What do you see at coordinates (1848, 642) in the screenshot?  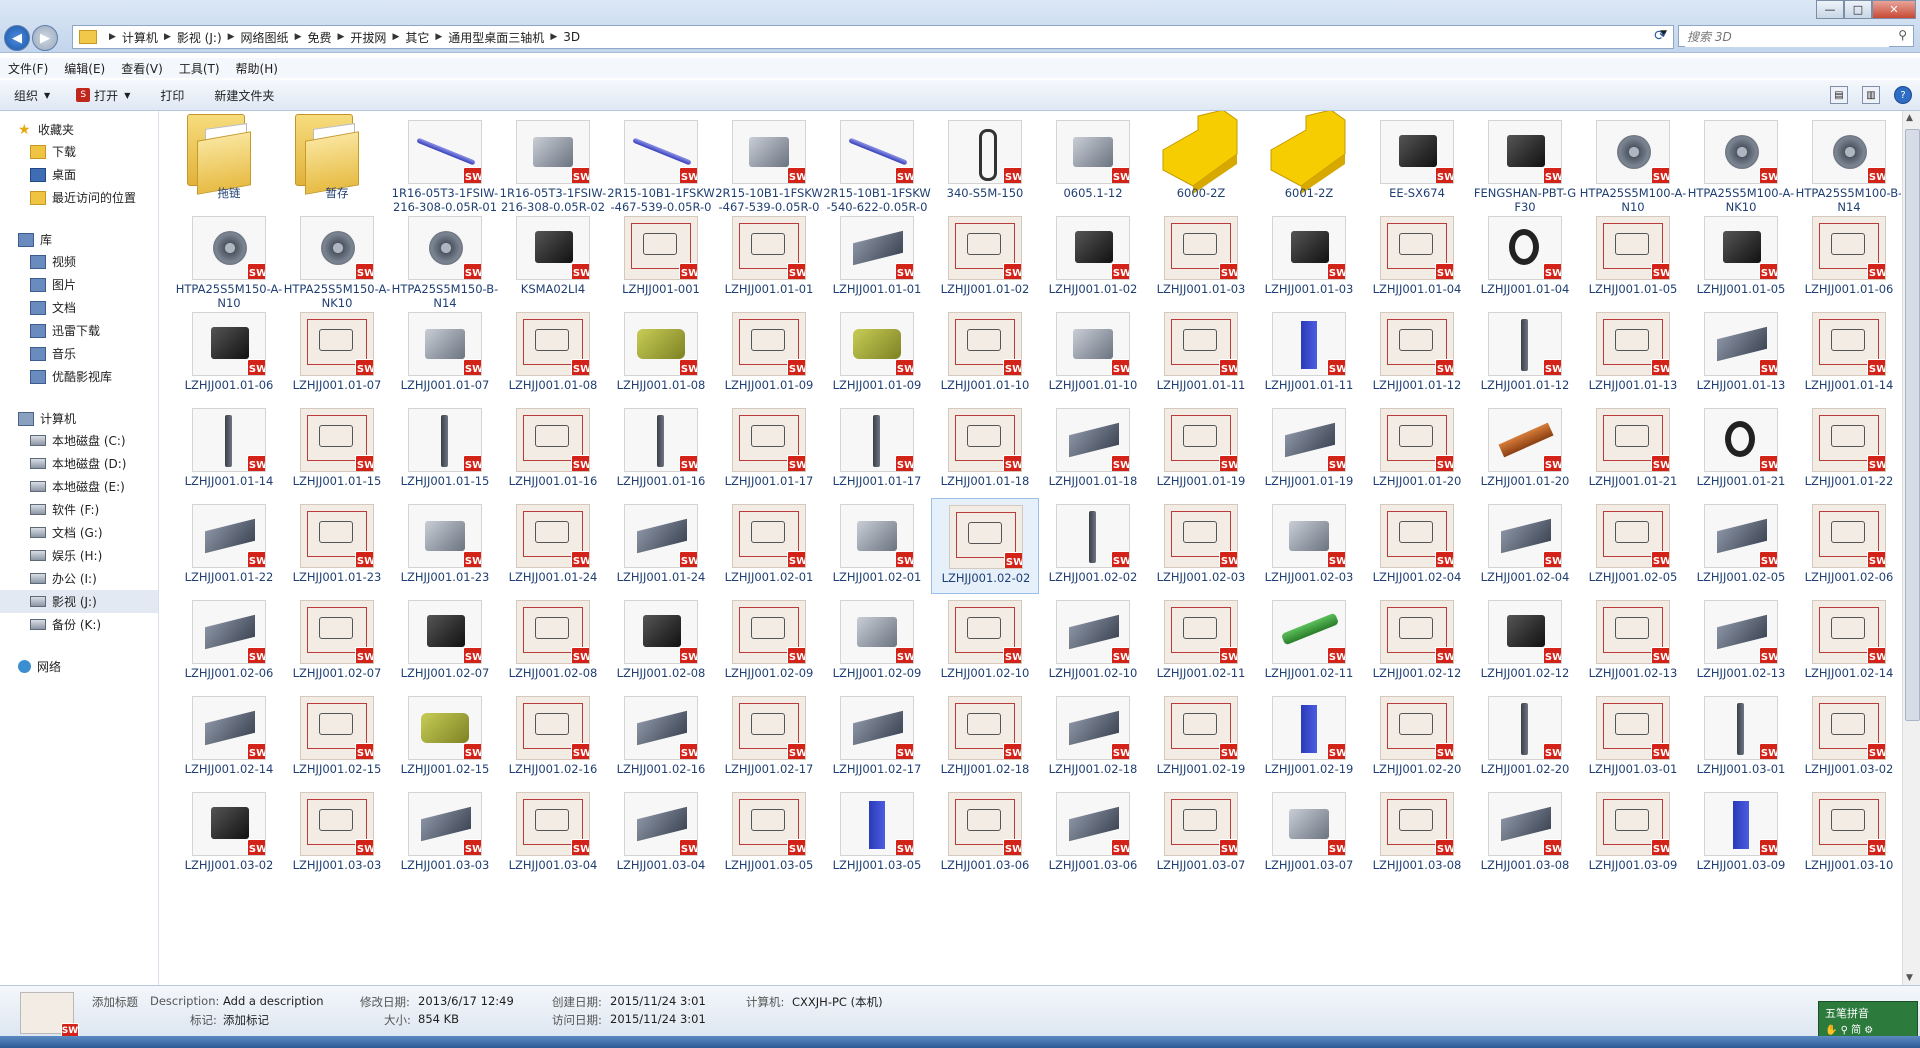 I see `file-item: SW LZHJJ001.02-14` at bounding box center [1848, 642].